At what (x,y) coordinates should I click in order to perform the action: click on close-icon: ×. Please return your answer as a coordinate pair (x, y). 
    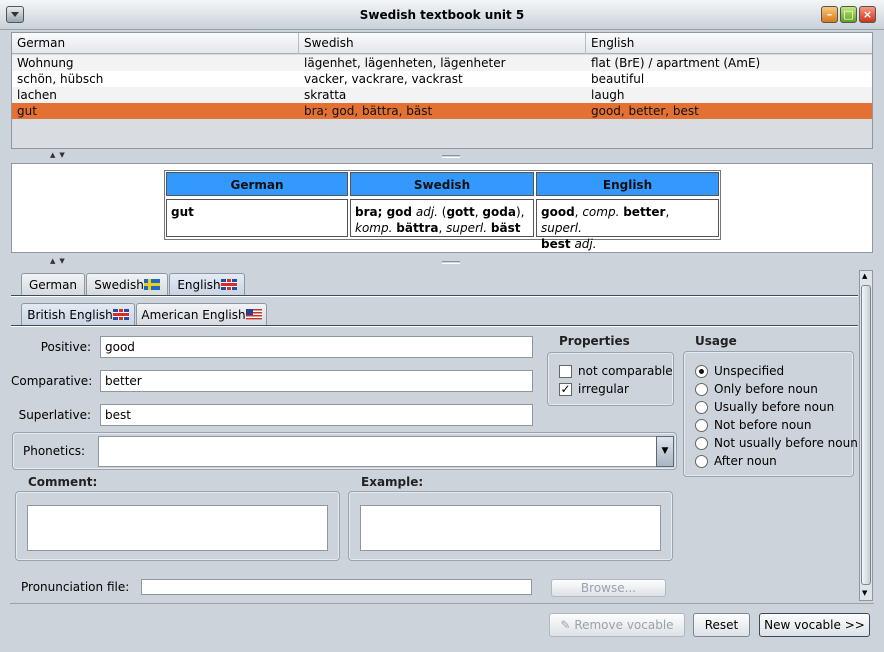
    Looking at the image, I should click on (867, 14).